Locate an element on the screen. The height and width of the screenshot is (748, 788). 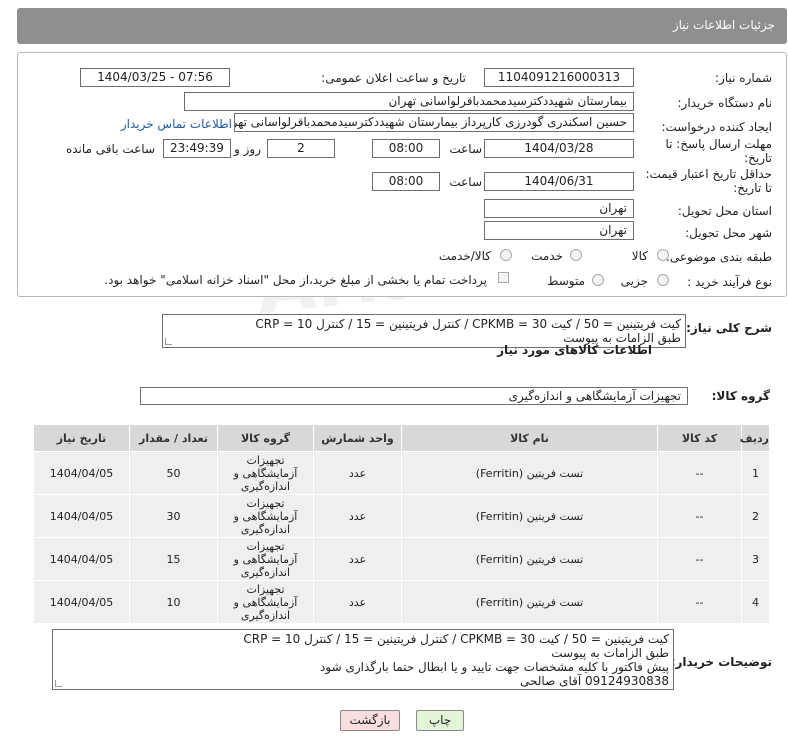
col-qty: تعداد / مقدار is located at coordinates (173, 438).